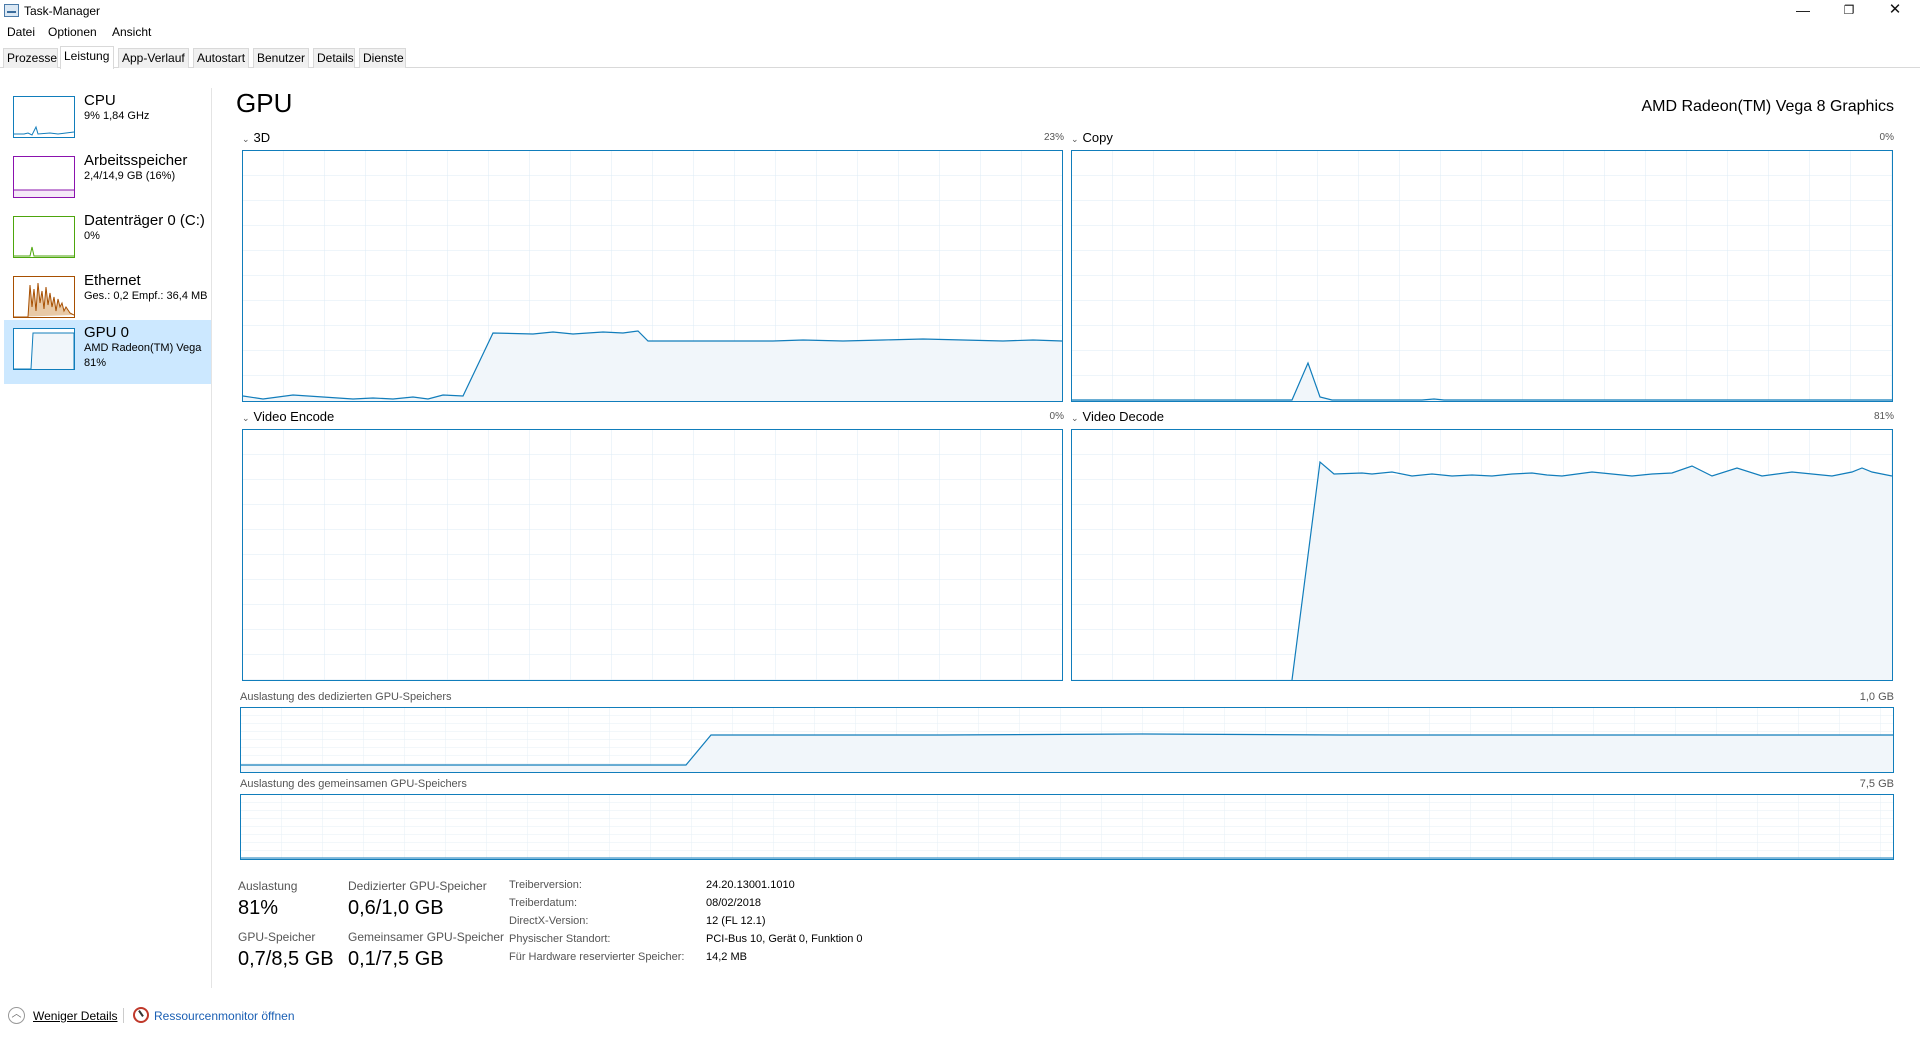 The height and width of the screenshot is (1037, 1920). What do you see at coordinates (1876, 784) in the screenshot?
I see `shared-memory-max: 7,5 GB` at bounding box center [1876, 784].